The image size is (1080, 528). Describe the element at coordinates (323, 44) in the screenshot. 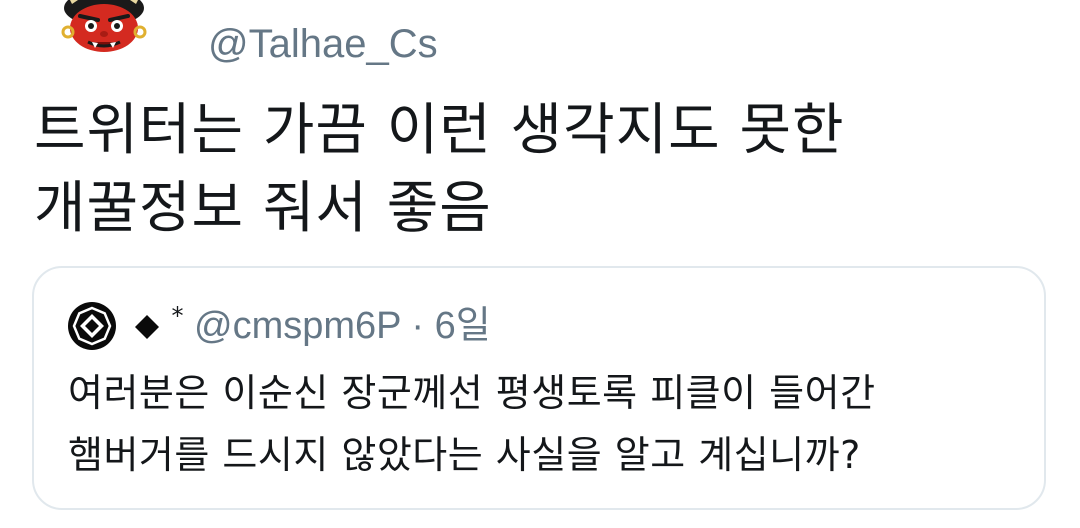

I see `tweet-handle: @Talhae_Cs` at that location.